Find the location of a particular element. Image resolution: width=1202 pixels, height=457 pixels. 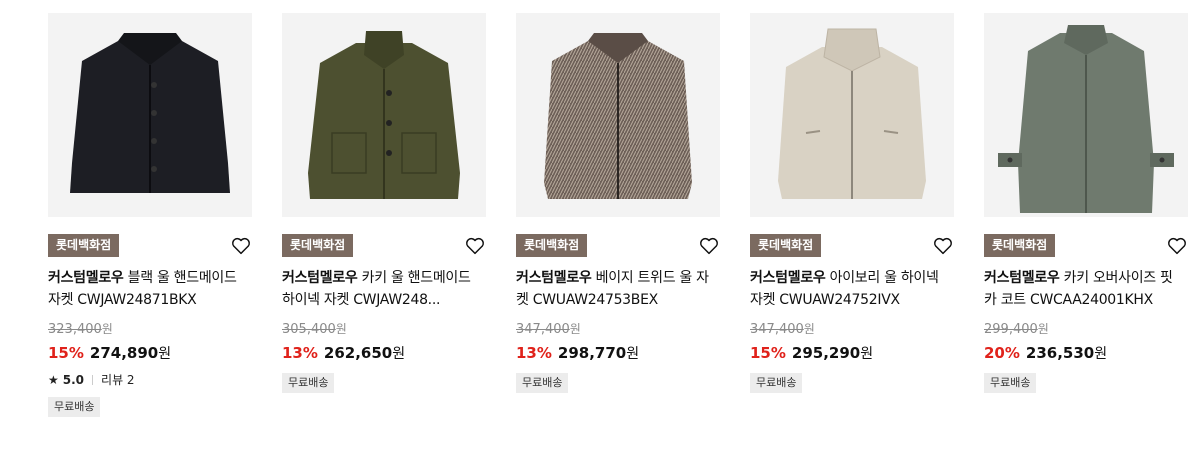

rating-value: 5.0 is located at coordinates (73, 380).